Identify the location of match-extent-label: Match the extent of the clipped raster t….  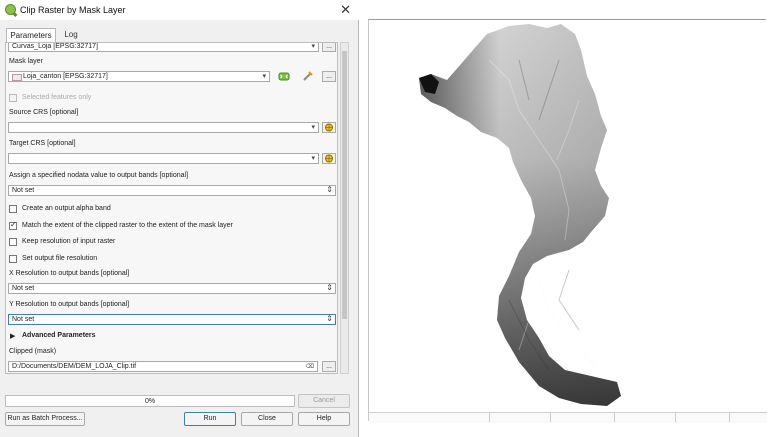
(127, 225).